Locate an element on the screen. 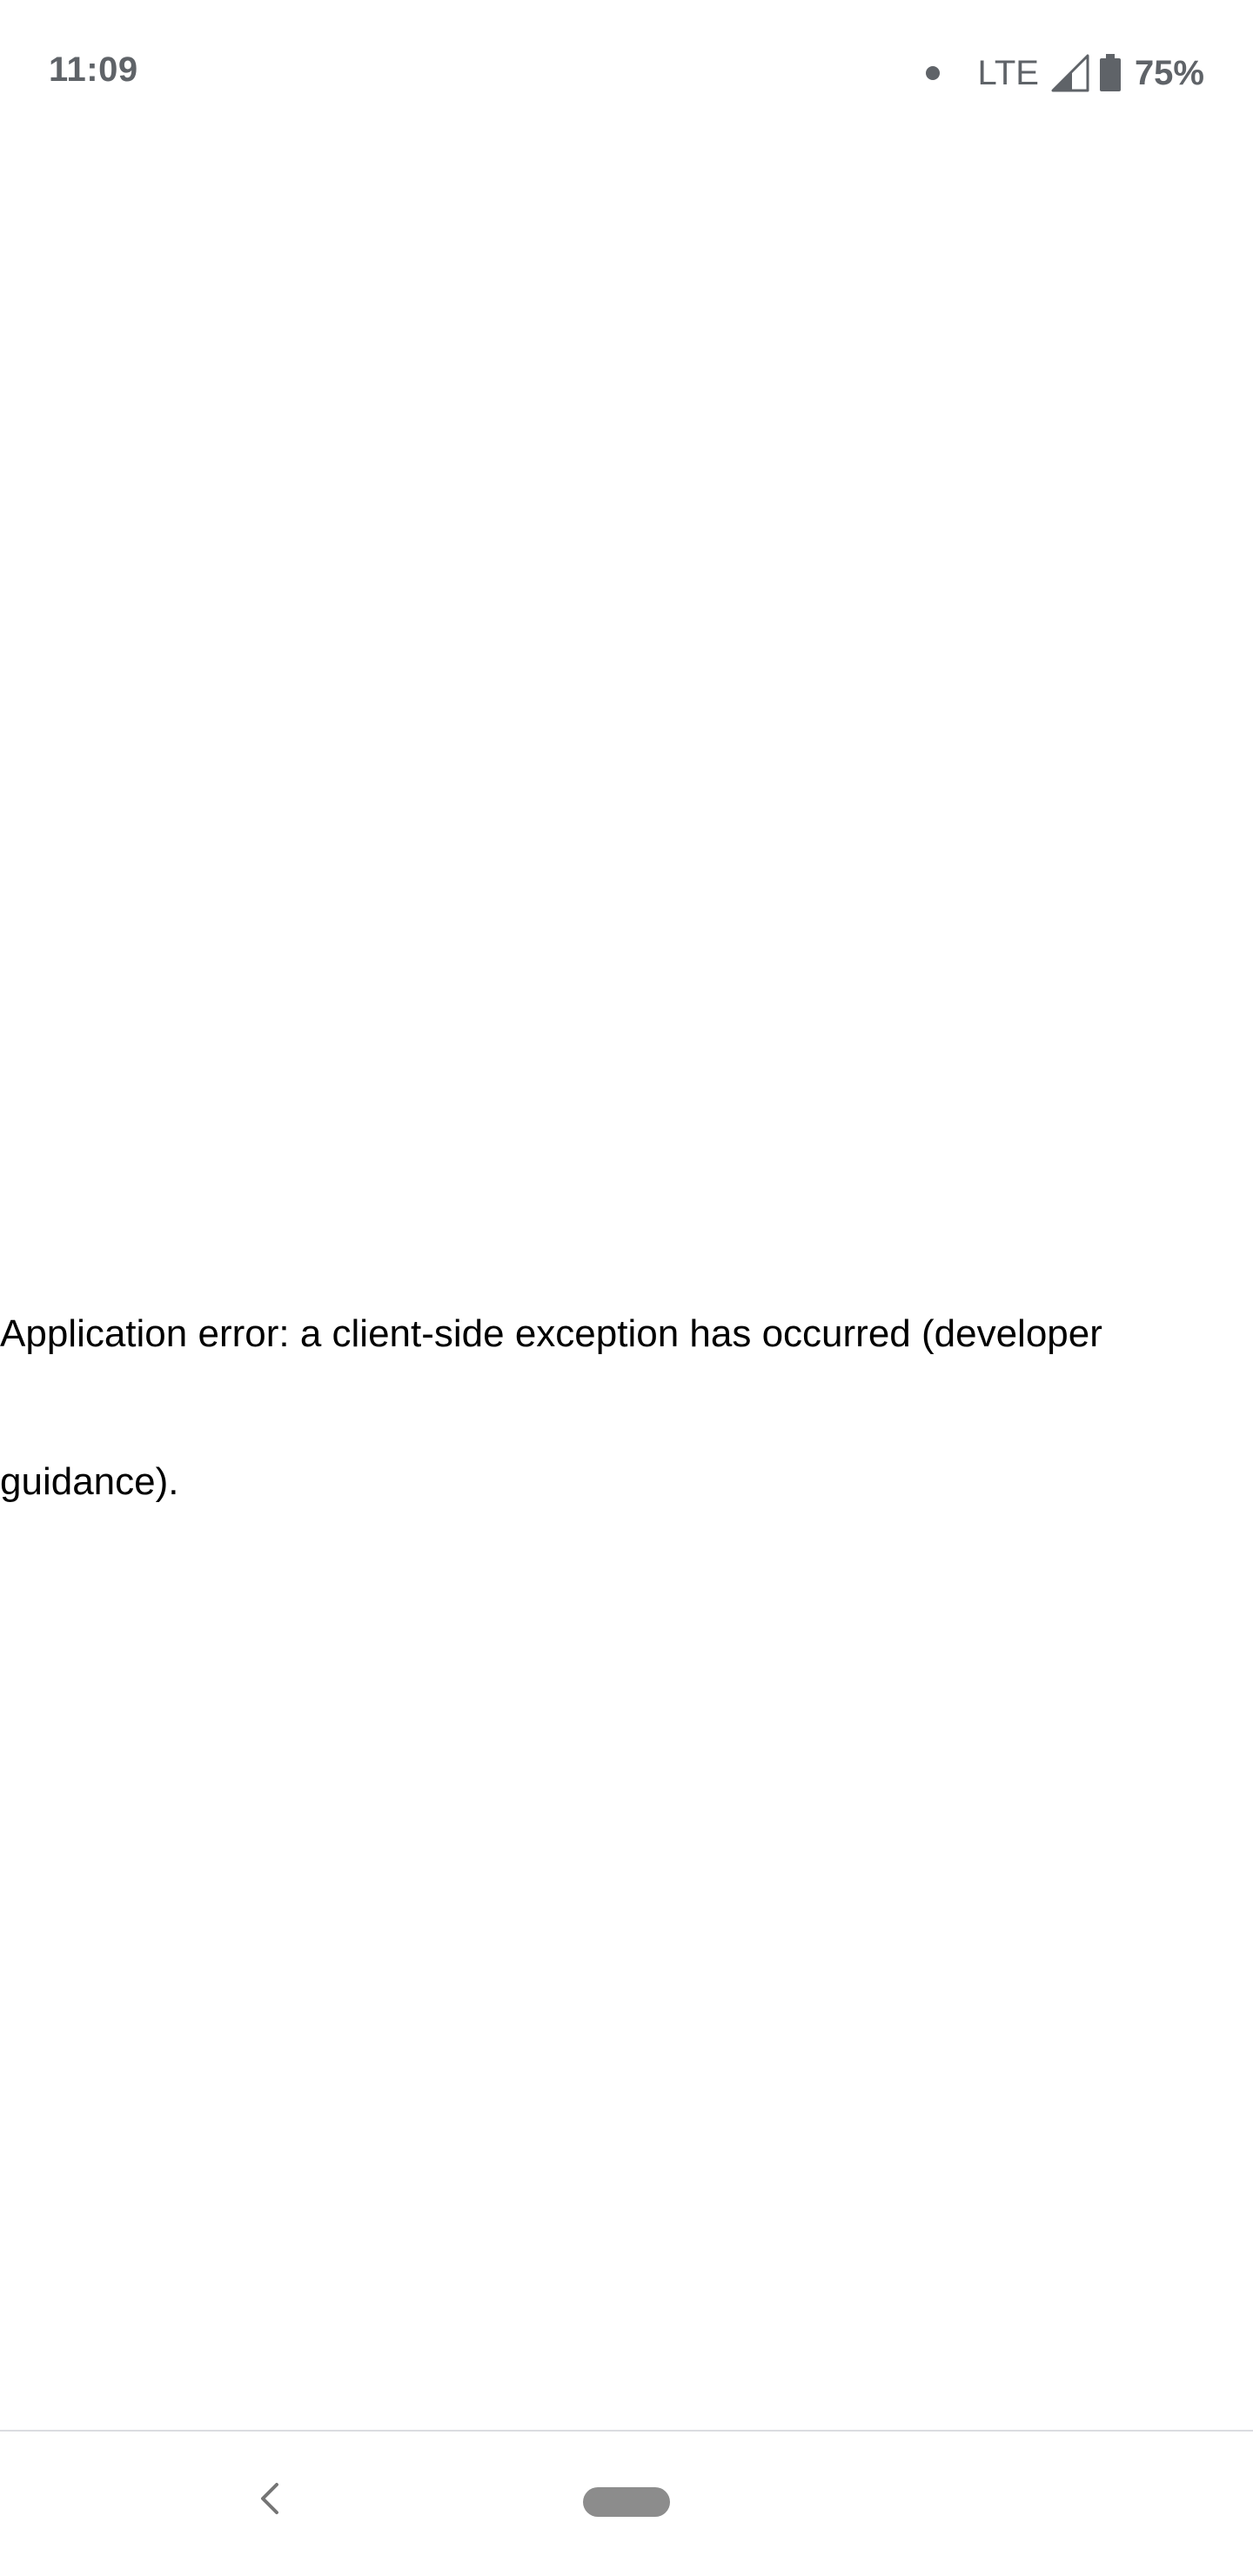 The width and height of the screenshot is (1253, 2576). status-indicators: LTE 75% is located at coordinates (1064, 73).